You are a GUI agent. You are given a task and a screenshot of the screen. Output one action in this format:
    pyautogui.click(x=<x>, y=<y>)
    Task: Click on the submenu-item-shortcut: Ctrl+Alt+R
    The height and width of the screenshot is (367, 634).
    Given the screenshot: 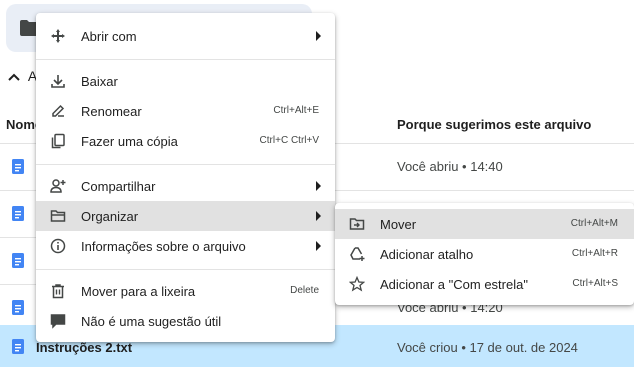 What is the action you would take?
    pyautogui.click(x=594, y=253)
    